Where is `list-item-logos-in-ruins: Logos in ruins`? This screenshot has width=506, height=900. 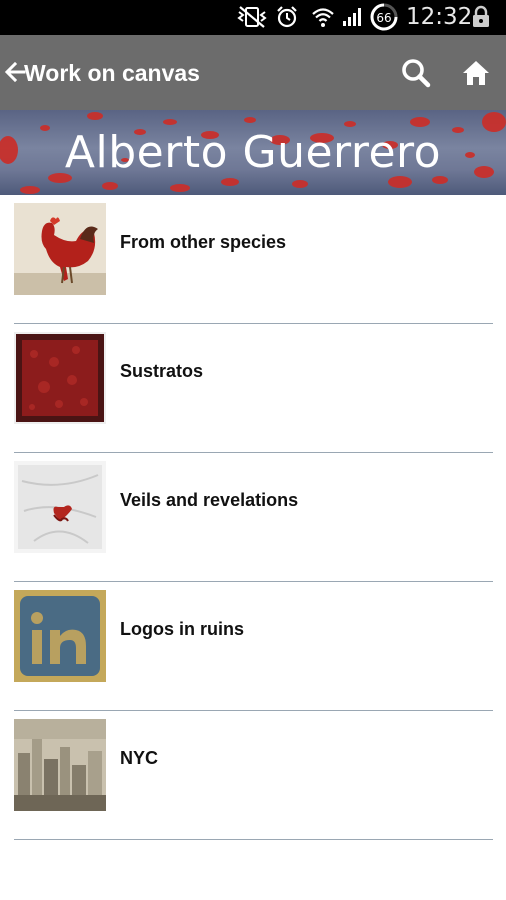 list-item-logos-in-ruins: Logos in ruins is located at coordinates (253, 646).